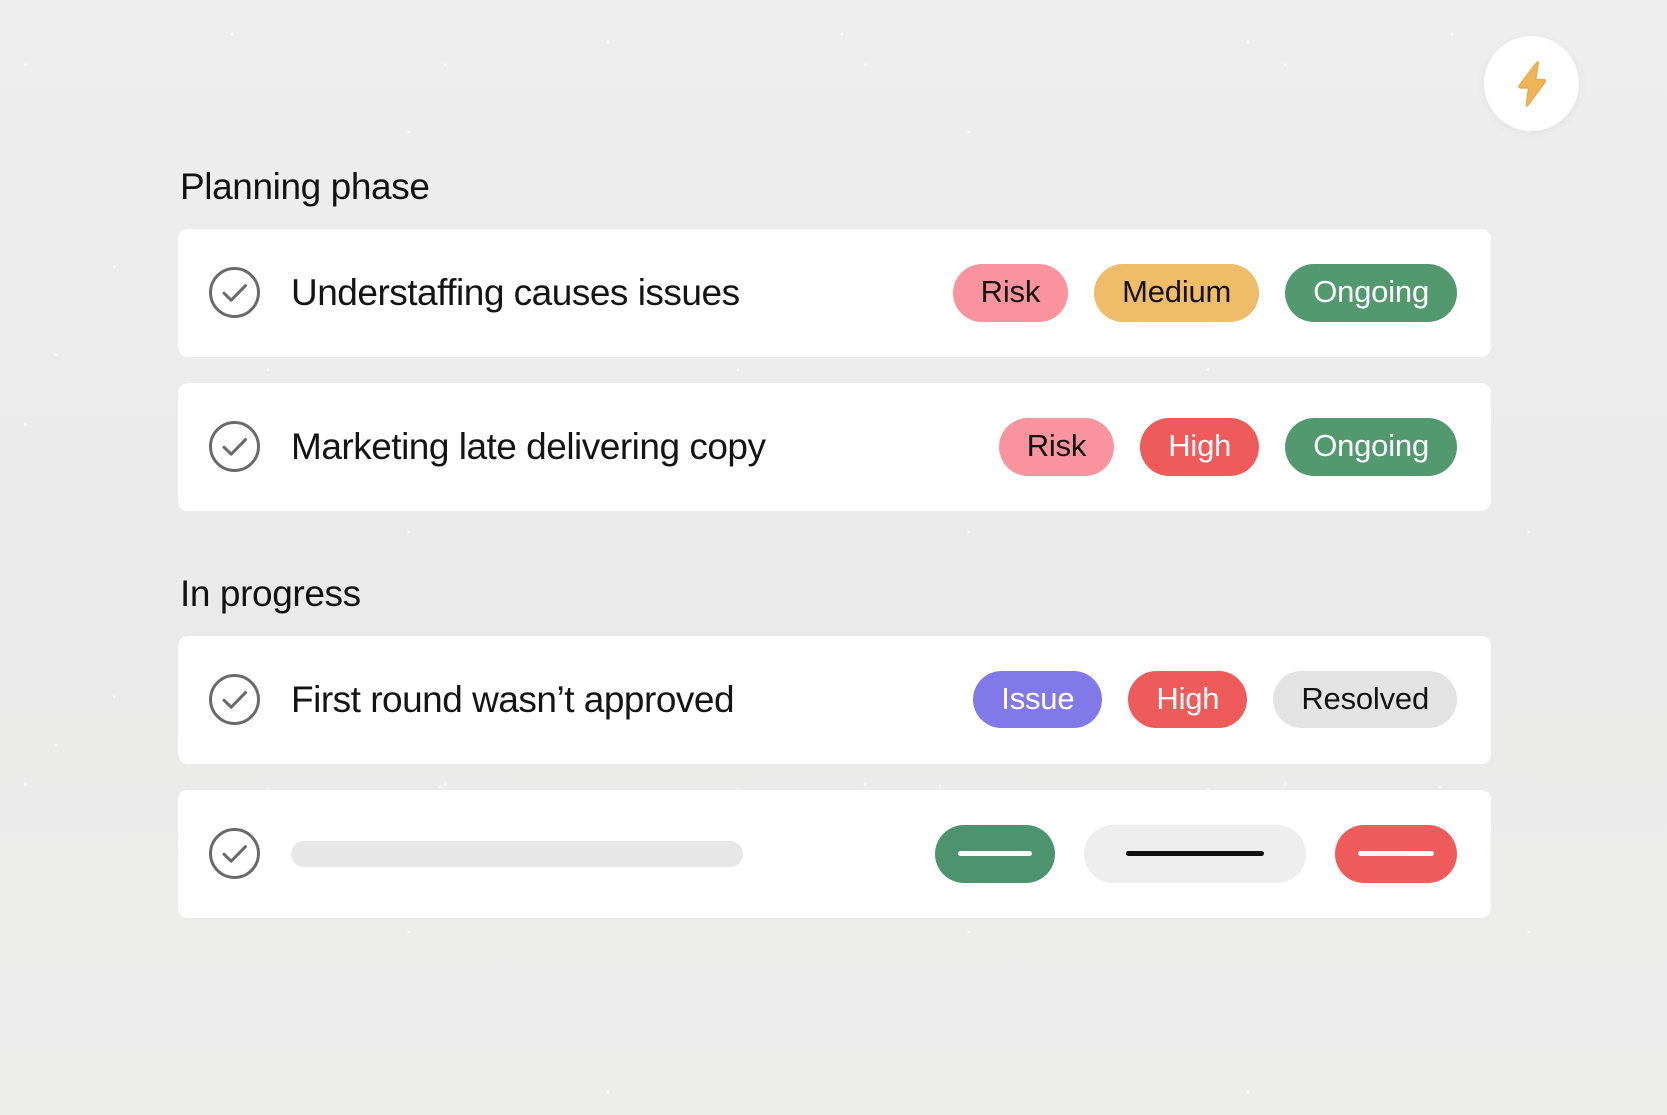  I want to click on badge-group-placeholder, so click(1196, 853).